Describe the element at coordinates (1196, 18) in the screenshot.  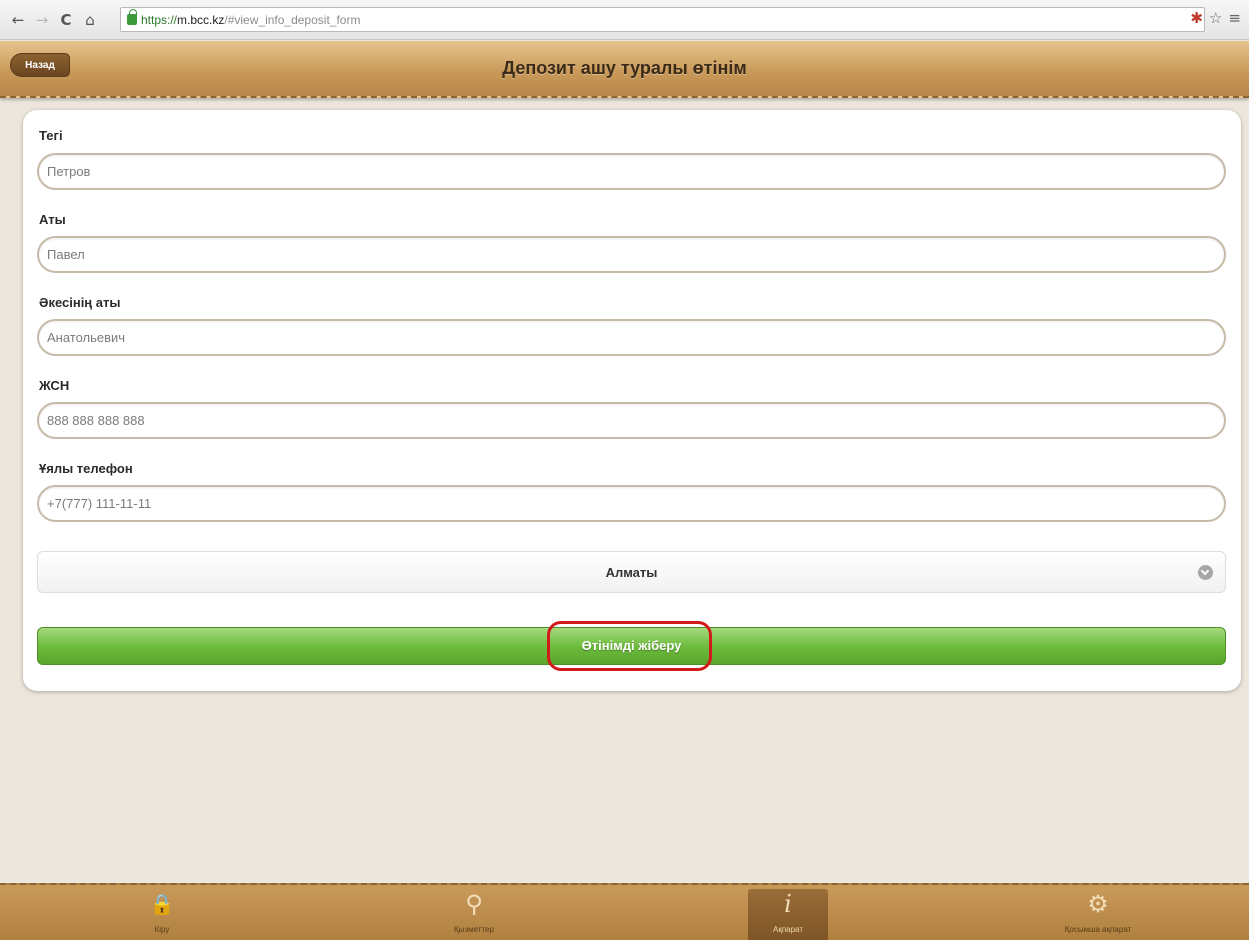
I see `extension-icon: ✱` at that location.